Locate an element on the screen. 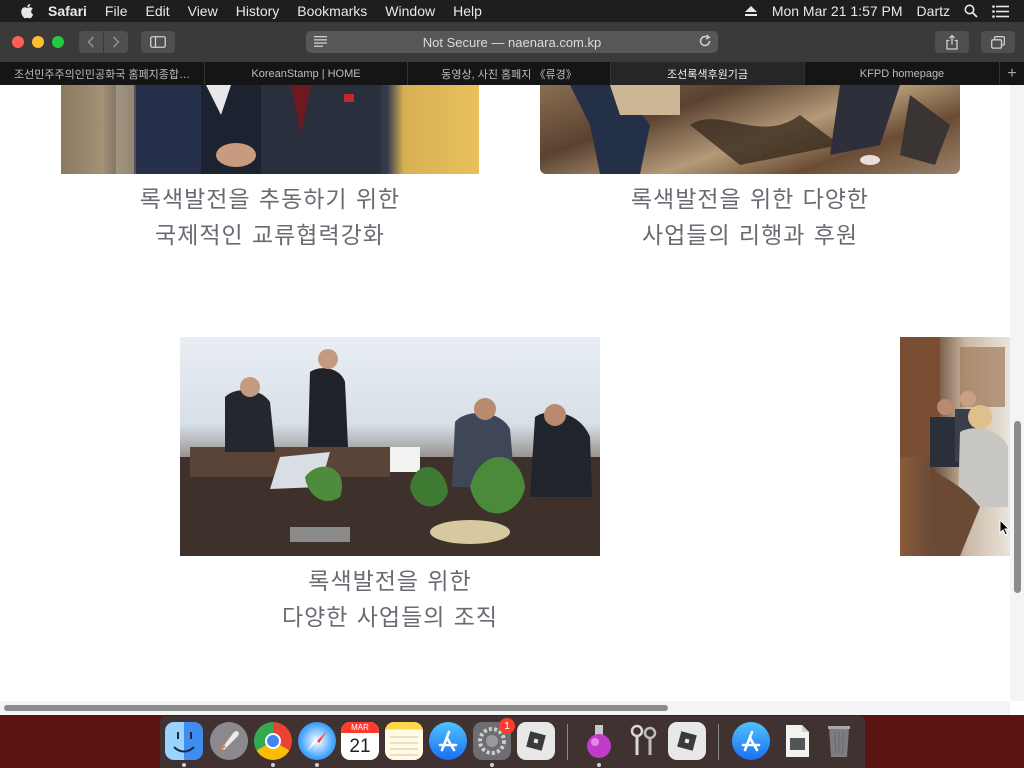 Image resolution: width=1024 pixels, height=768 pixels. roblox-icon is located at coordinates (536, 741).